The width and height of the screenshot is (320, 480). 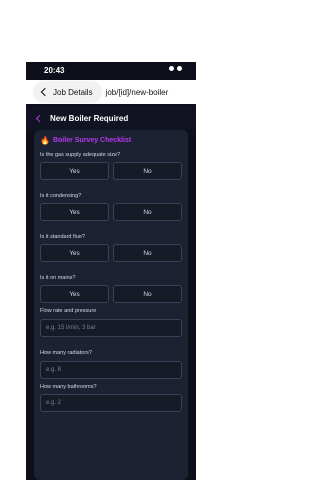 I want to click on fire-icon: 🔥, so click(x=45, y=140).